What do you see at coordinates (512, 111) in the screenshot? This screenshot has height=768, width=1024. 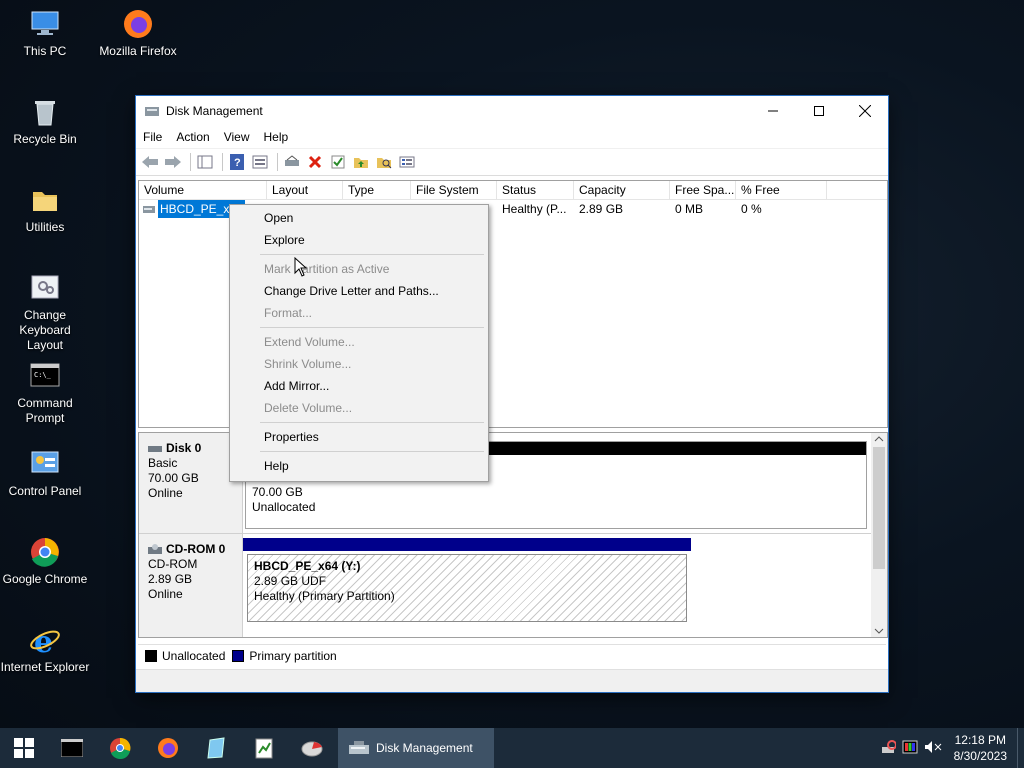 I see `title-bar: Disk Management` at bounding box center [512, 111].